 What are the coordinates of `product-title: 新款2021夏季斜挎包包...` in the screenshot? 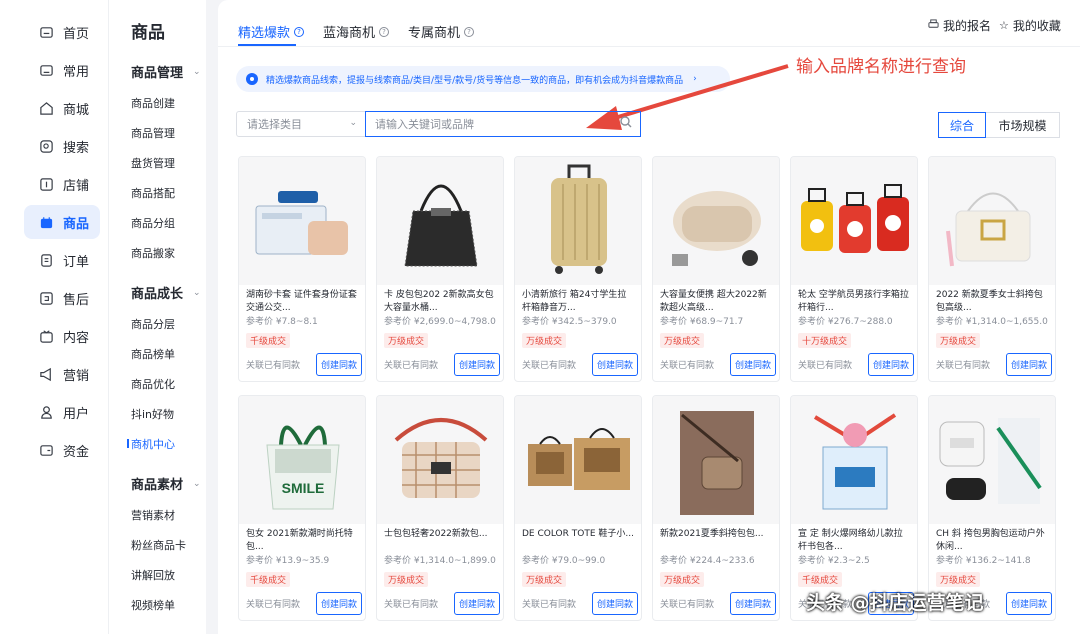 It's located at (716, 539).